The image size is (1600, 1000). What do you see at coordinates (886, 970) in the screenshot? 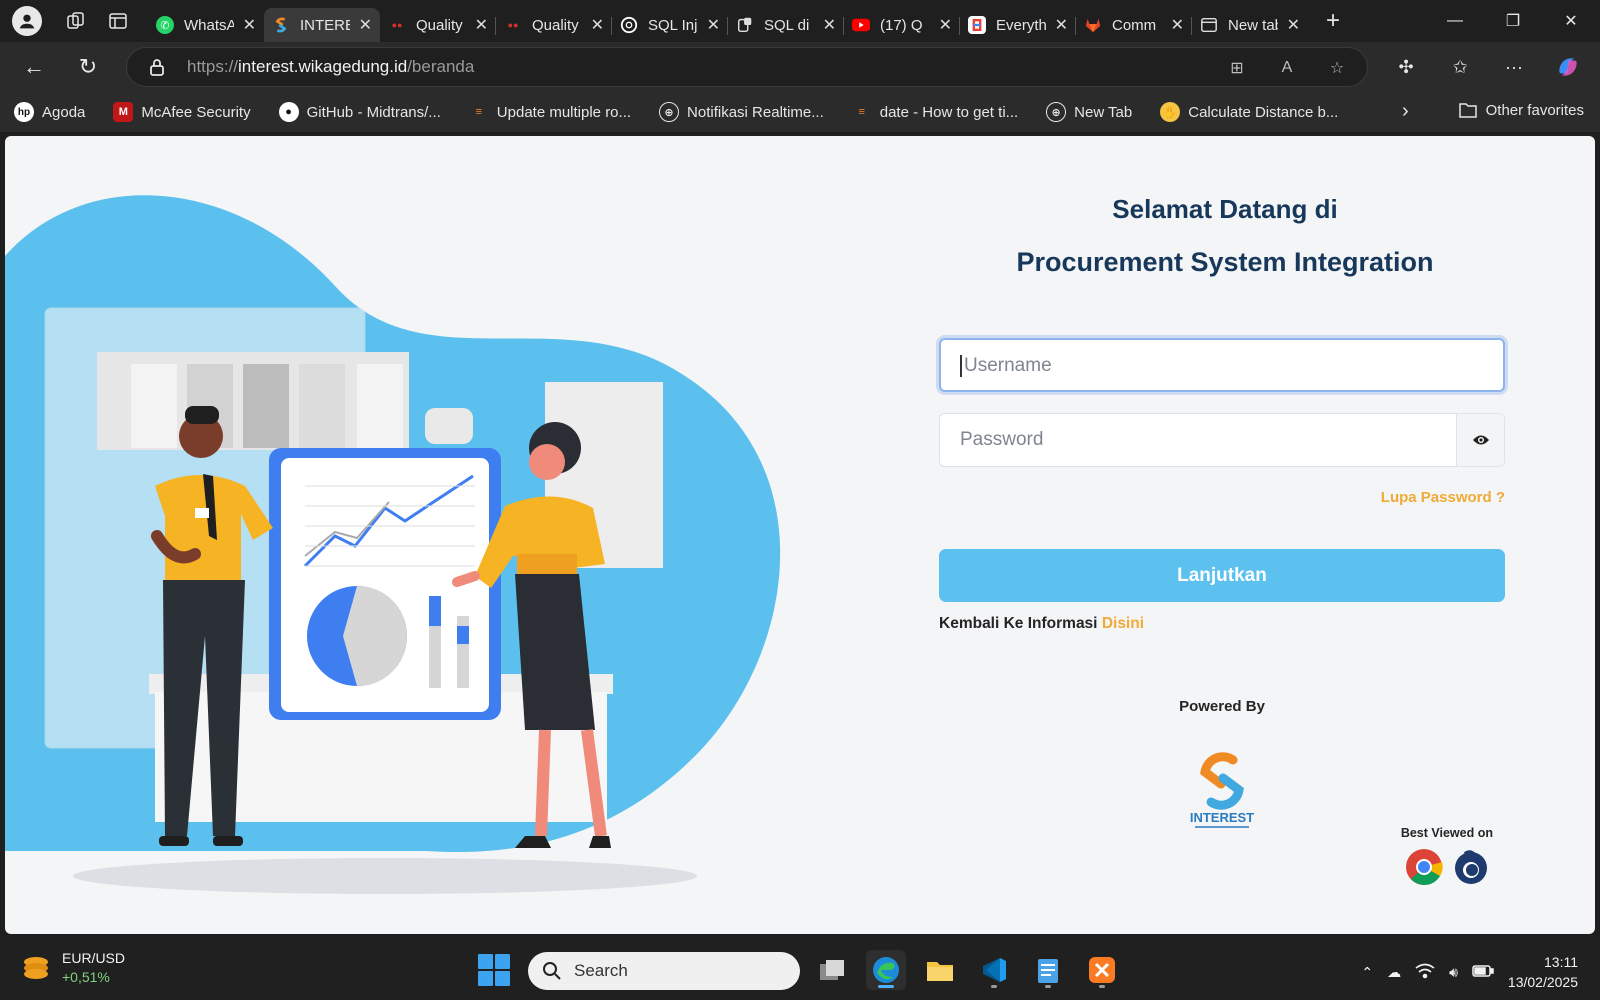
I see `edge-taskbar-icon` at bounding box center [886, 970].